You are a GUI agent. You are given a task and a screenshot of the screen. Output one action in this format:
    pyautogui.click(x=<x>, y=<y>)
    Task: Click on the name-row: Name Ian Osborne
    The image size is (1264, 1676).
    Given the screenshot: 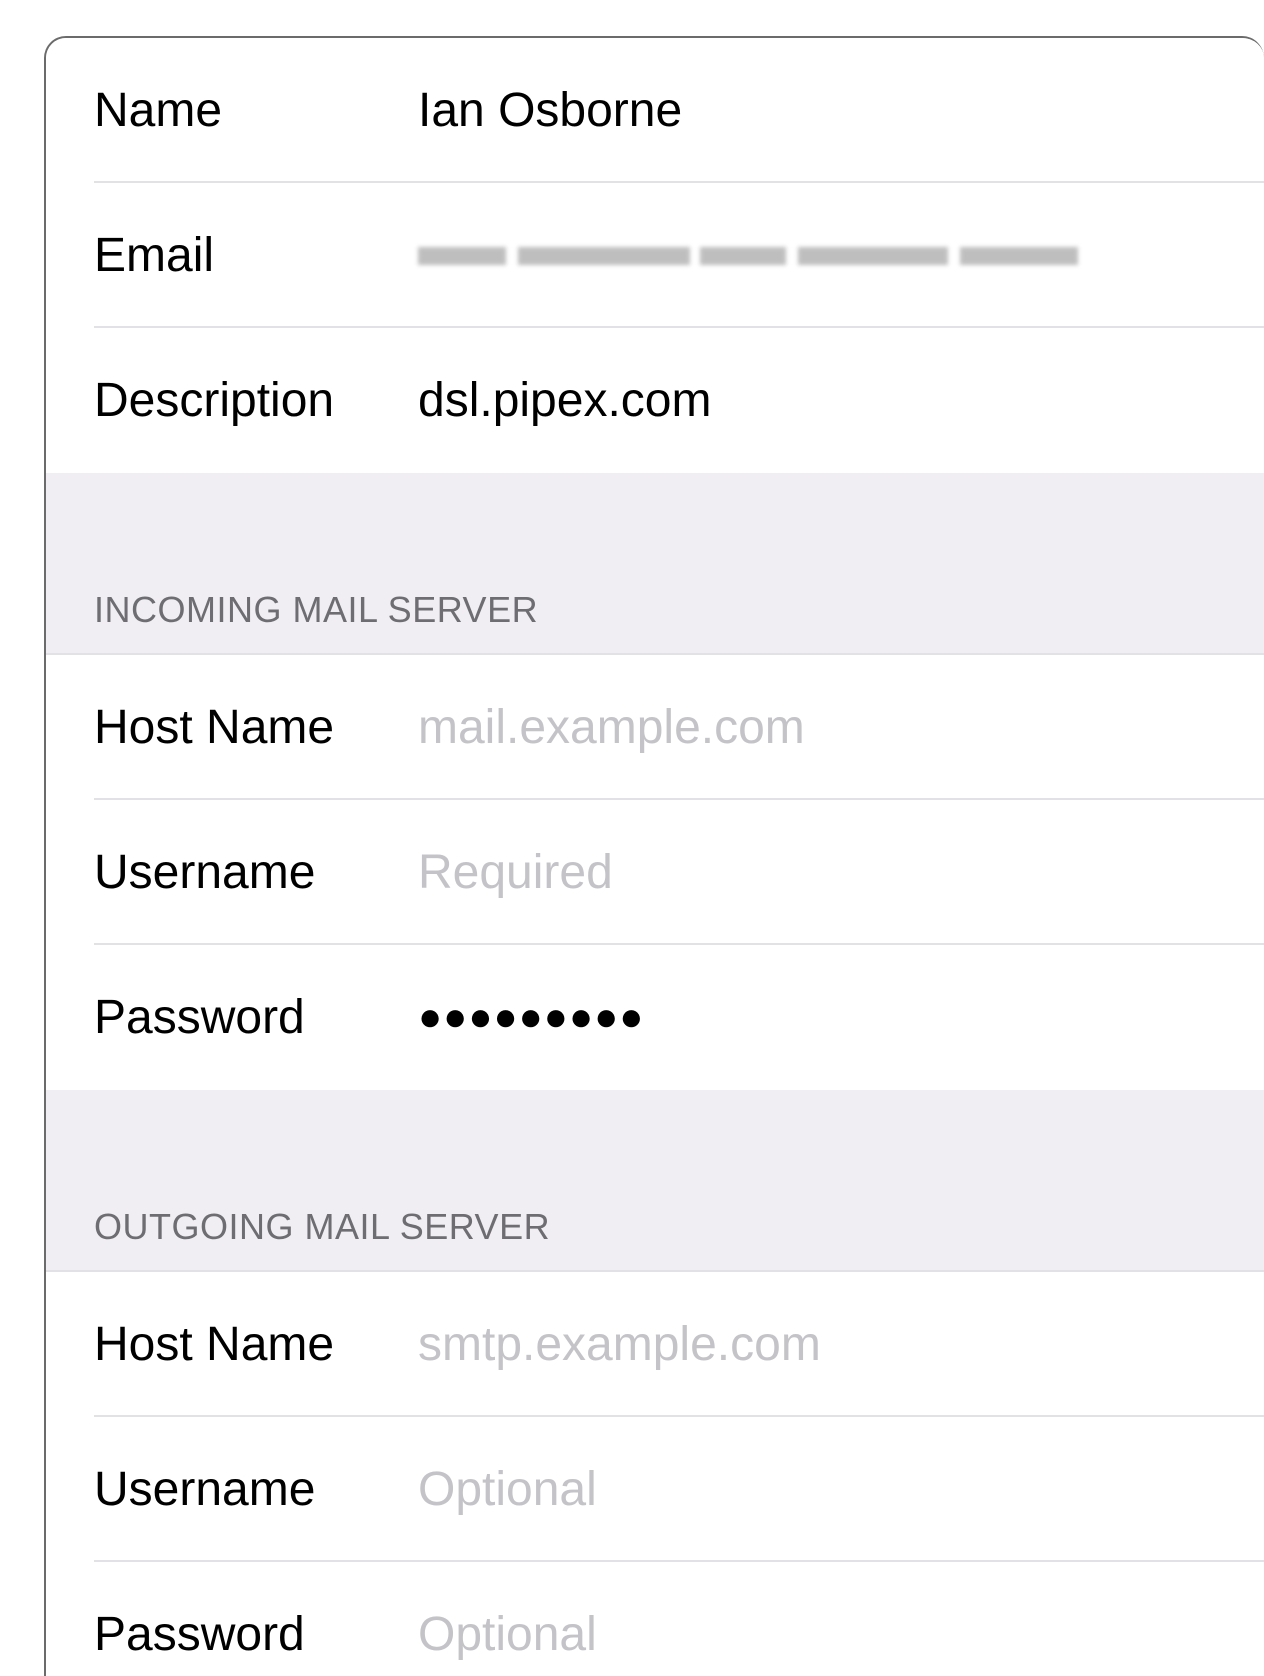 What is the action you would take?
    pyautogui.click(x=655, y=110)
    